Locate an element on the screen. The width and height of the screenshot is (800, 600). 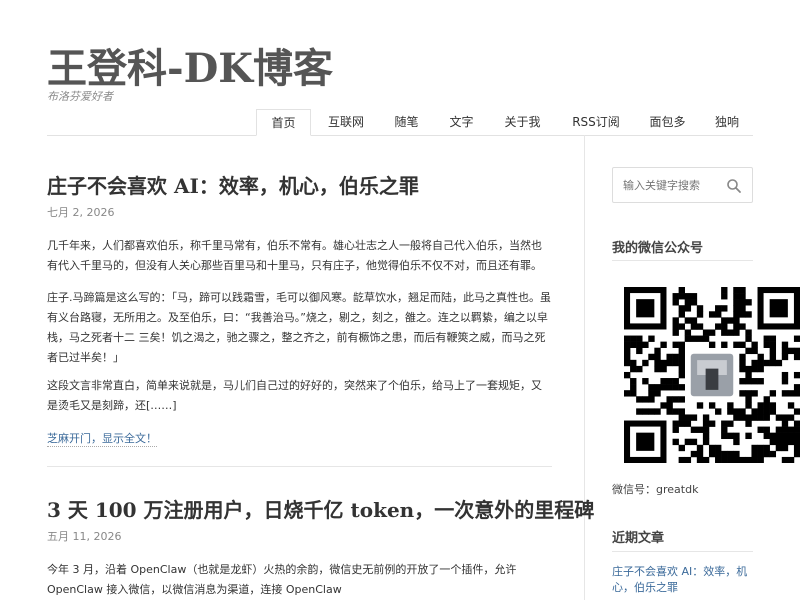
recent-post-link: 庄子不会喜欢 AI：效率，机心，伯乐之罪 is located at coordinates (682, 580).